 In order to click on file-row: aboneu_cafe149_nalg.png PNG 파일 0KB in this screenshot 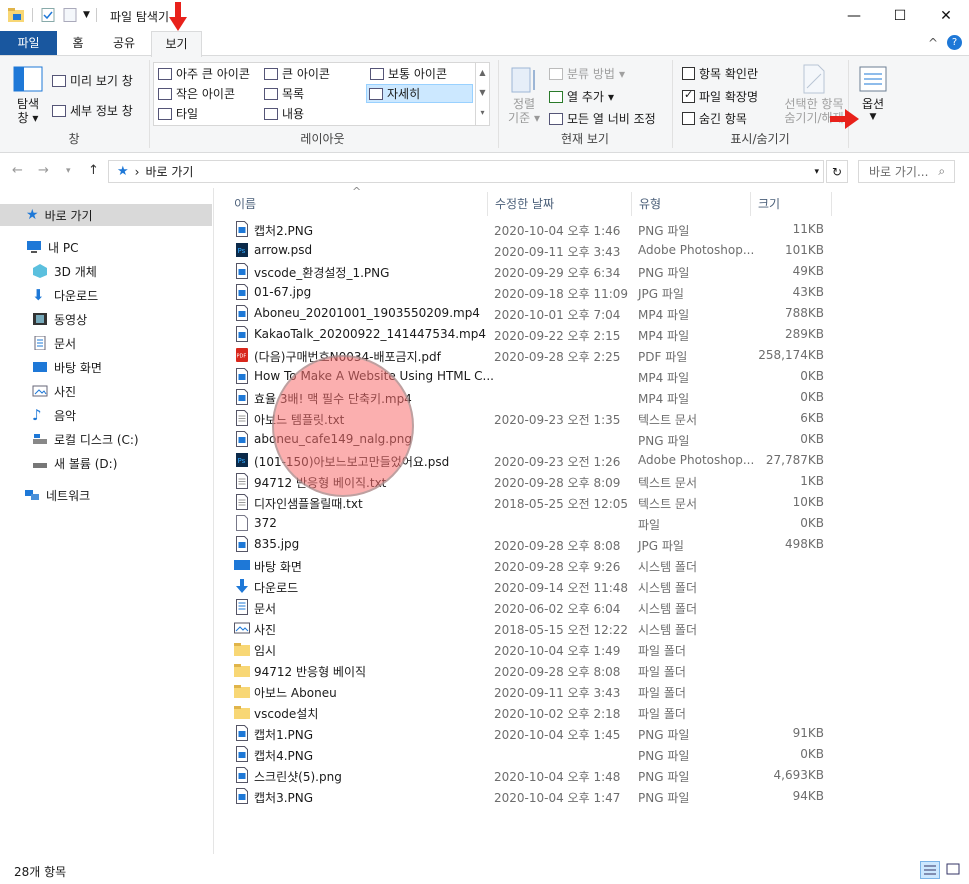, I will do `click(532, 439)`.